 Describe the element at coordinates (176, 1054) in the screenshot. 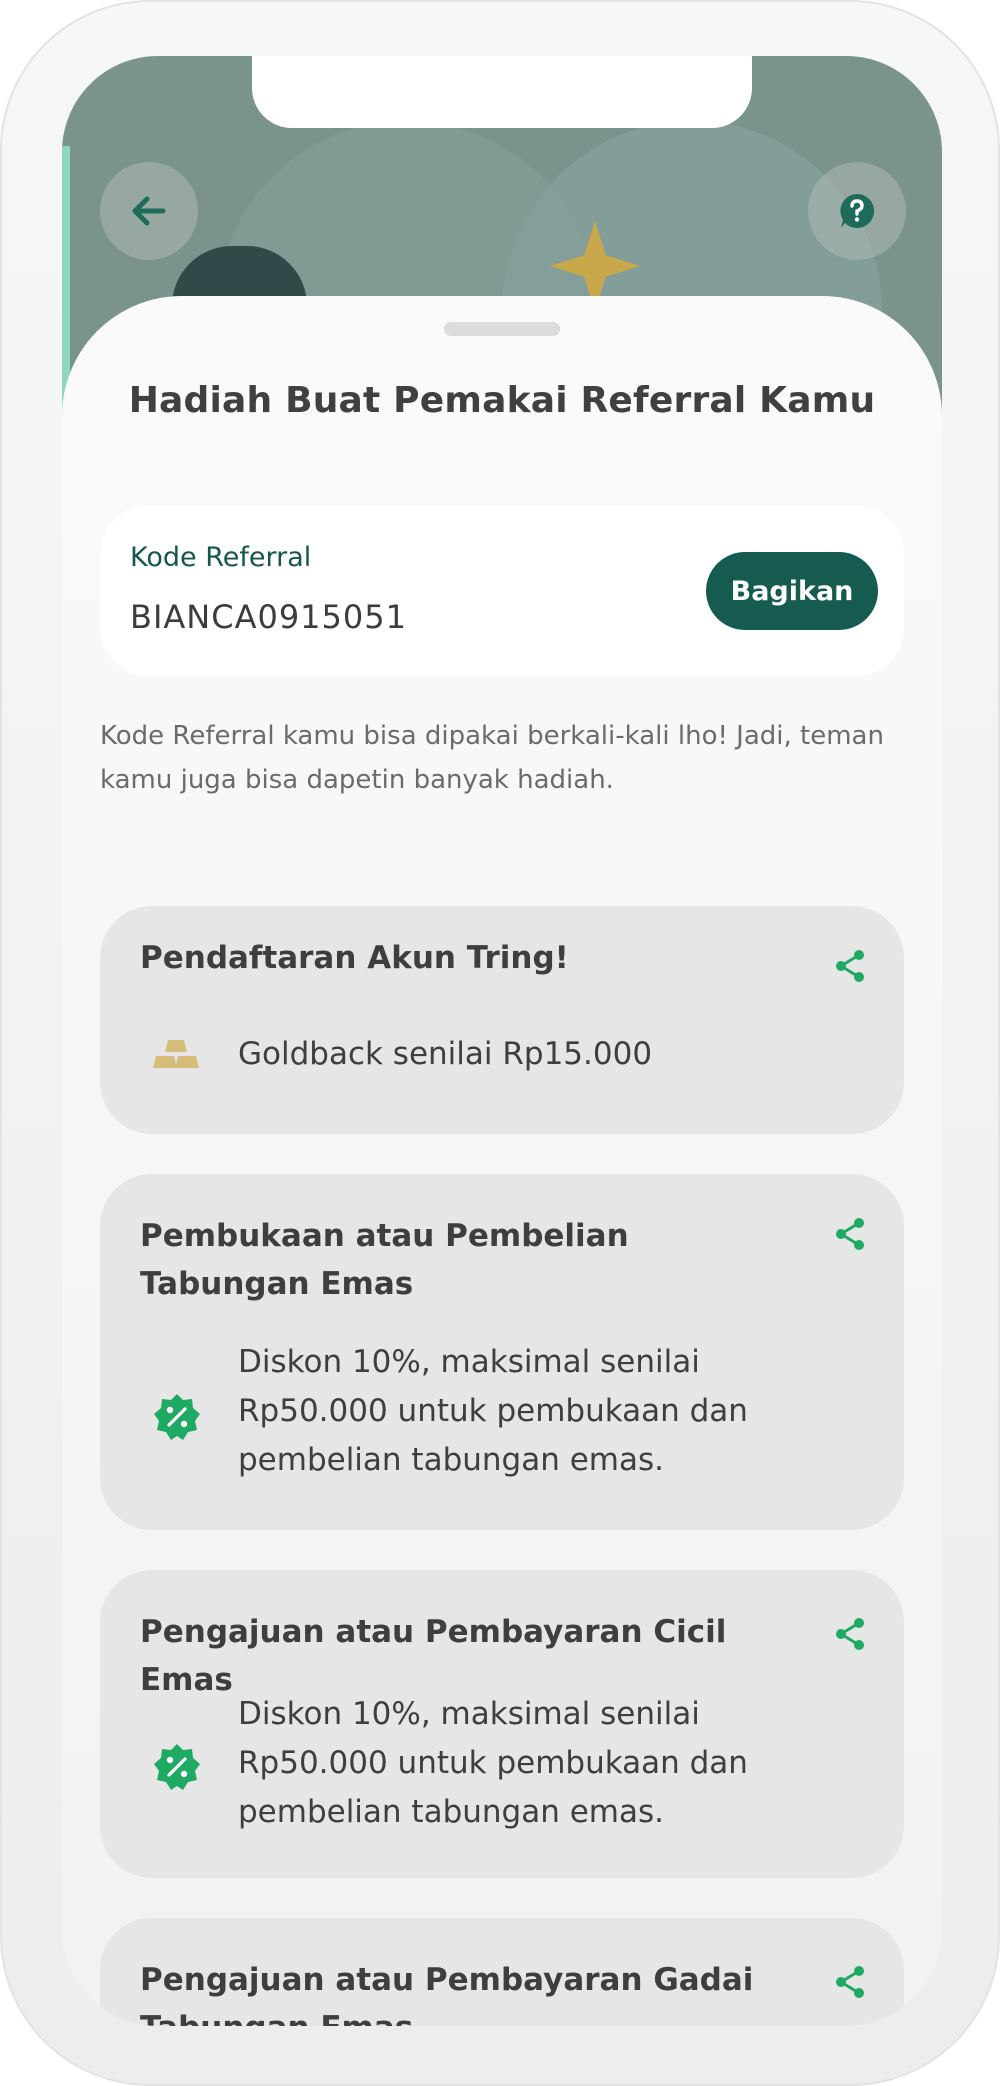

I see `gold-bars-icon` at that location.